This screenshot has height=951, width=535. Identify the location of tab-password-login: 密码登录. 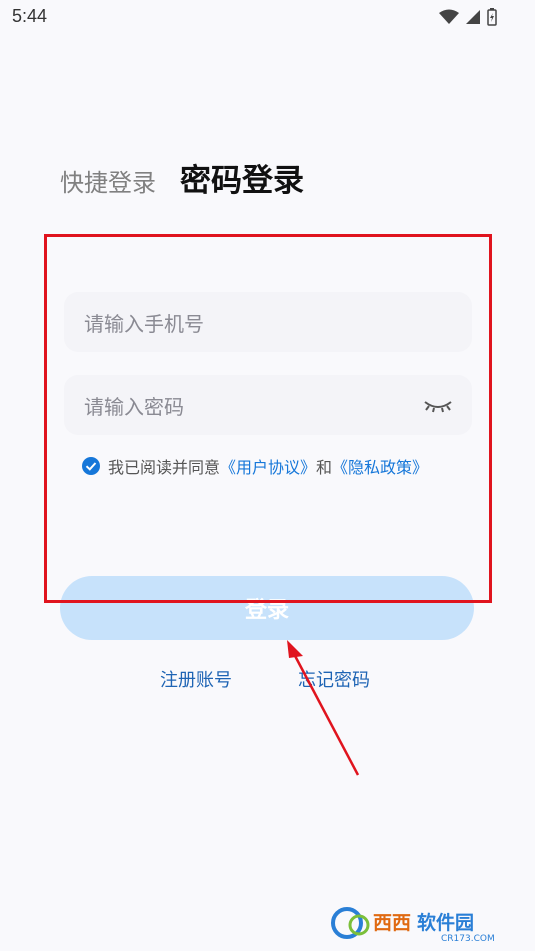
(242, 177).